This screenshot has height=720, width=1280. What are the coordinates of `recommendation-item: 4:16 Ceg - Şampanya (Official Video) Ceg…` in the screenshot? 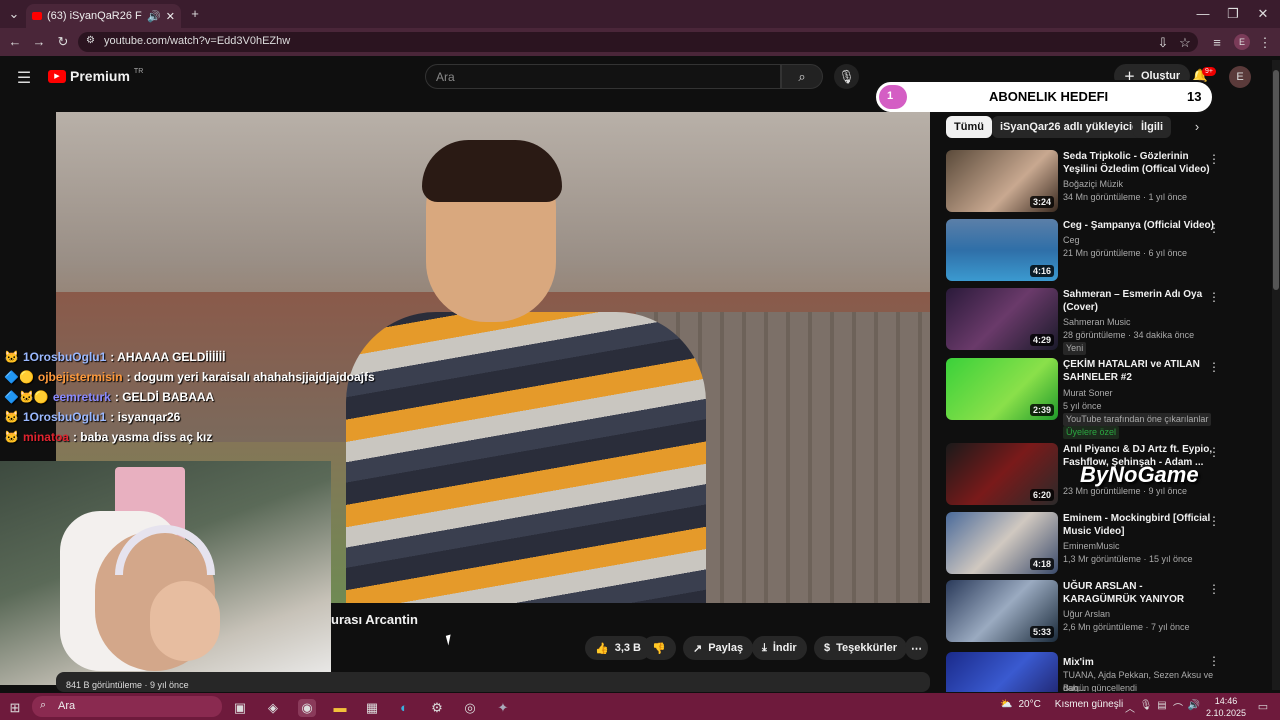 It's located at (1096, 251).